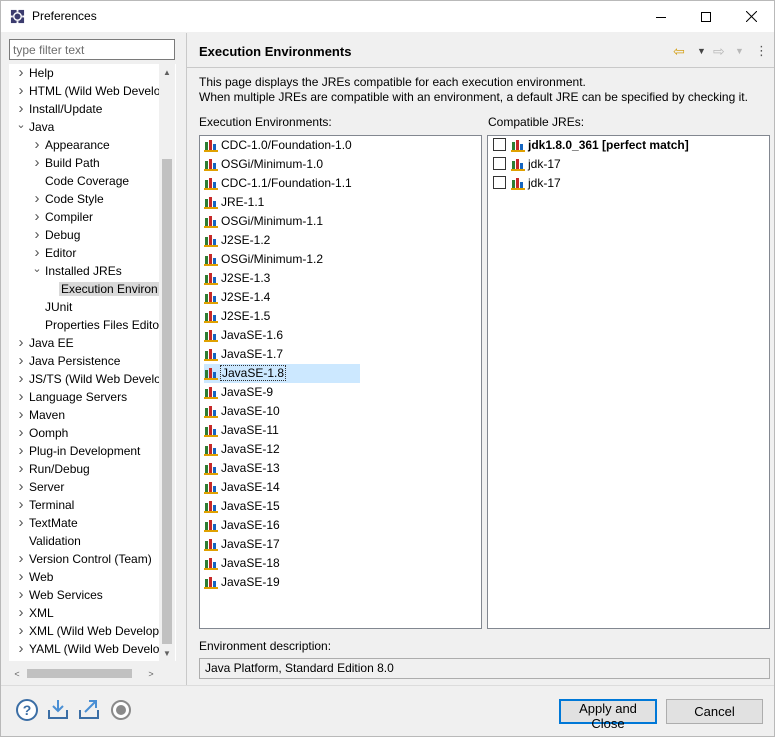 Image resolution: width=775 pixels, height=737 pixels. Describe the element at coordinates (660, 16) in the screenshot. I see `minimize-button` at that location.